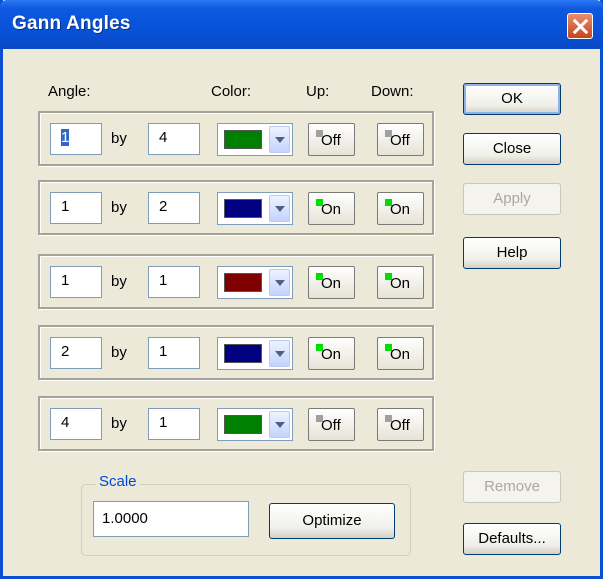 The image size is (603, 579). Describe the element at coordinates (580, 26) in the screenshot. I see `close-window-icon` at that location.